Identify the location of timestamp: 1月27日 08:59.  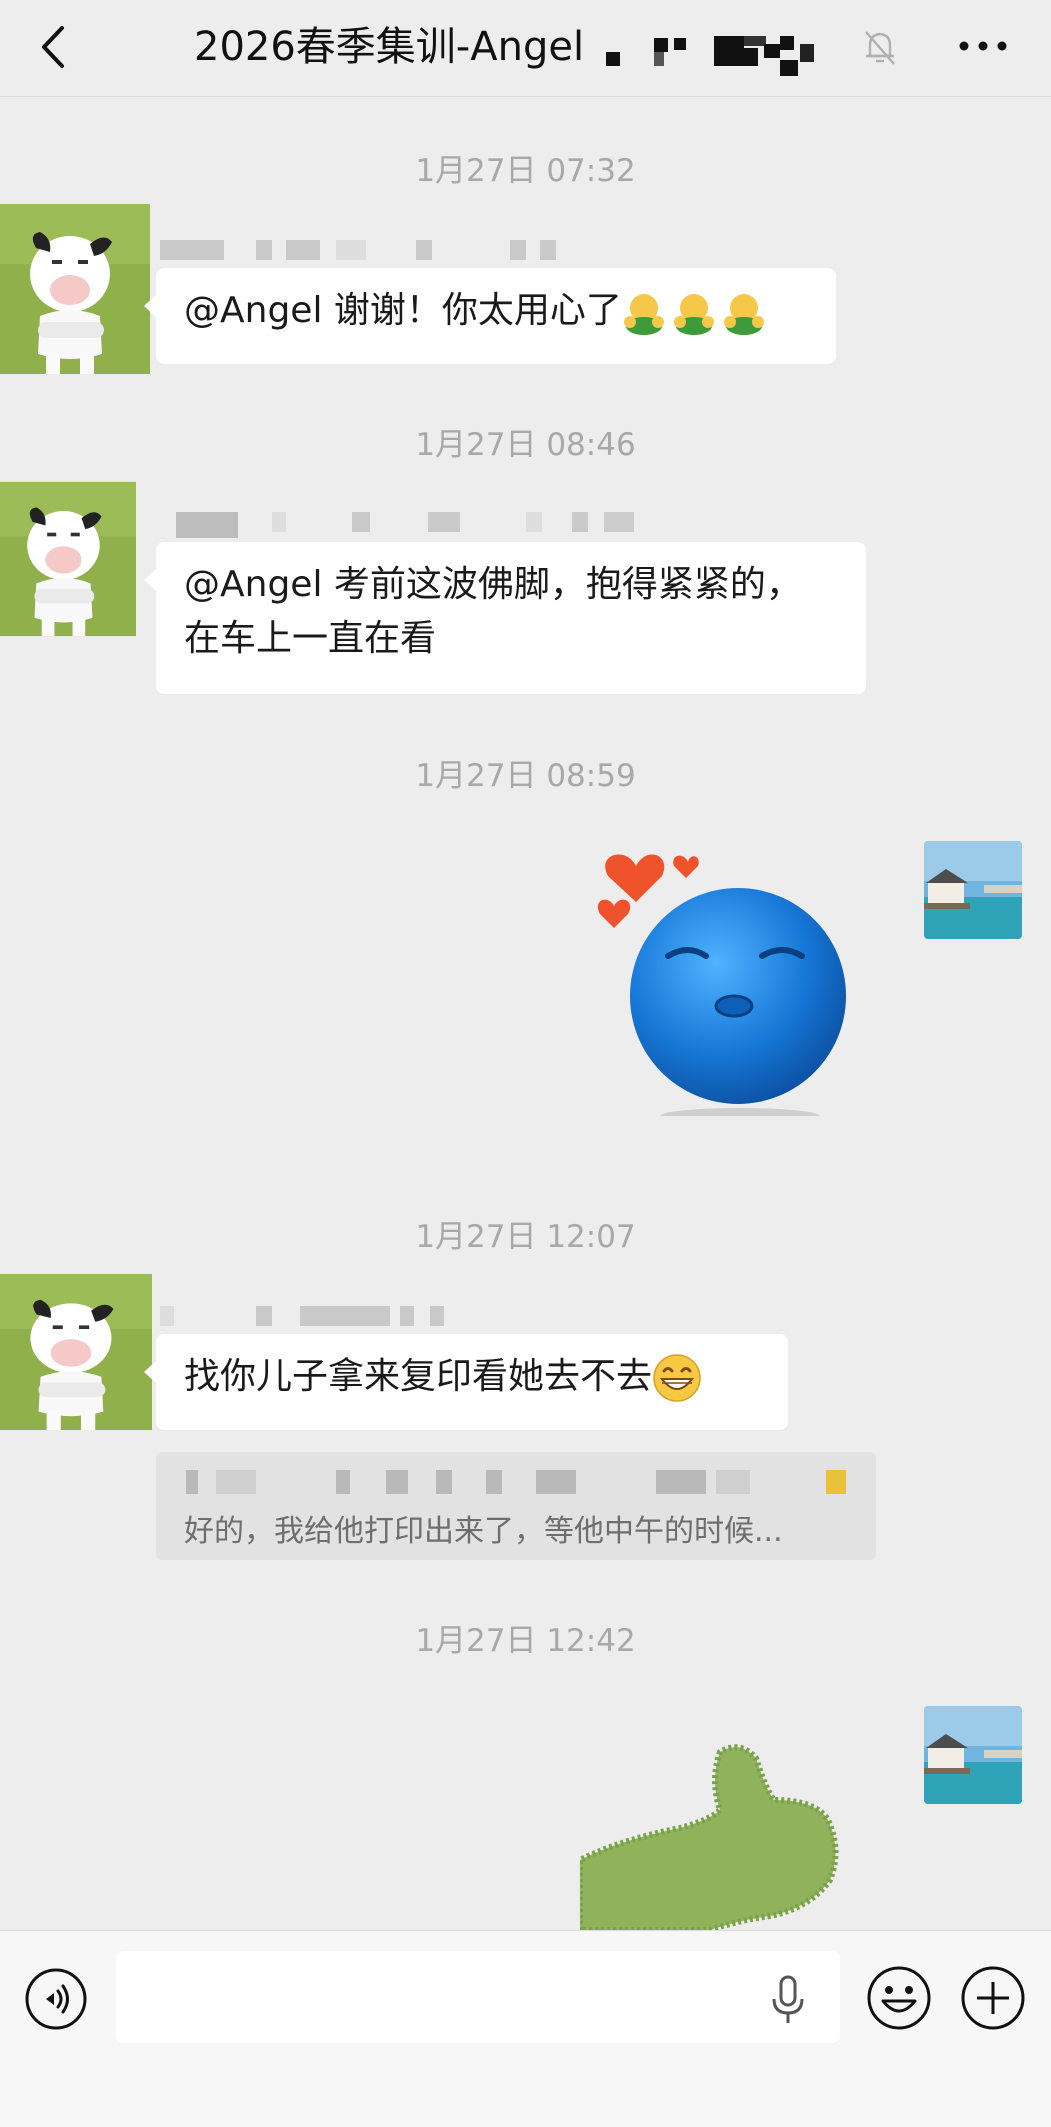
(525, 776).